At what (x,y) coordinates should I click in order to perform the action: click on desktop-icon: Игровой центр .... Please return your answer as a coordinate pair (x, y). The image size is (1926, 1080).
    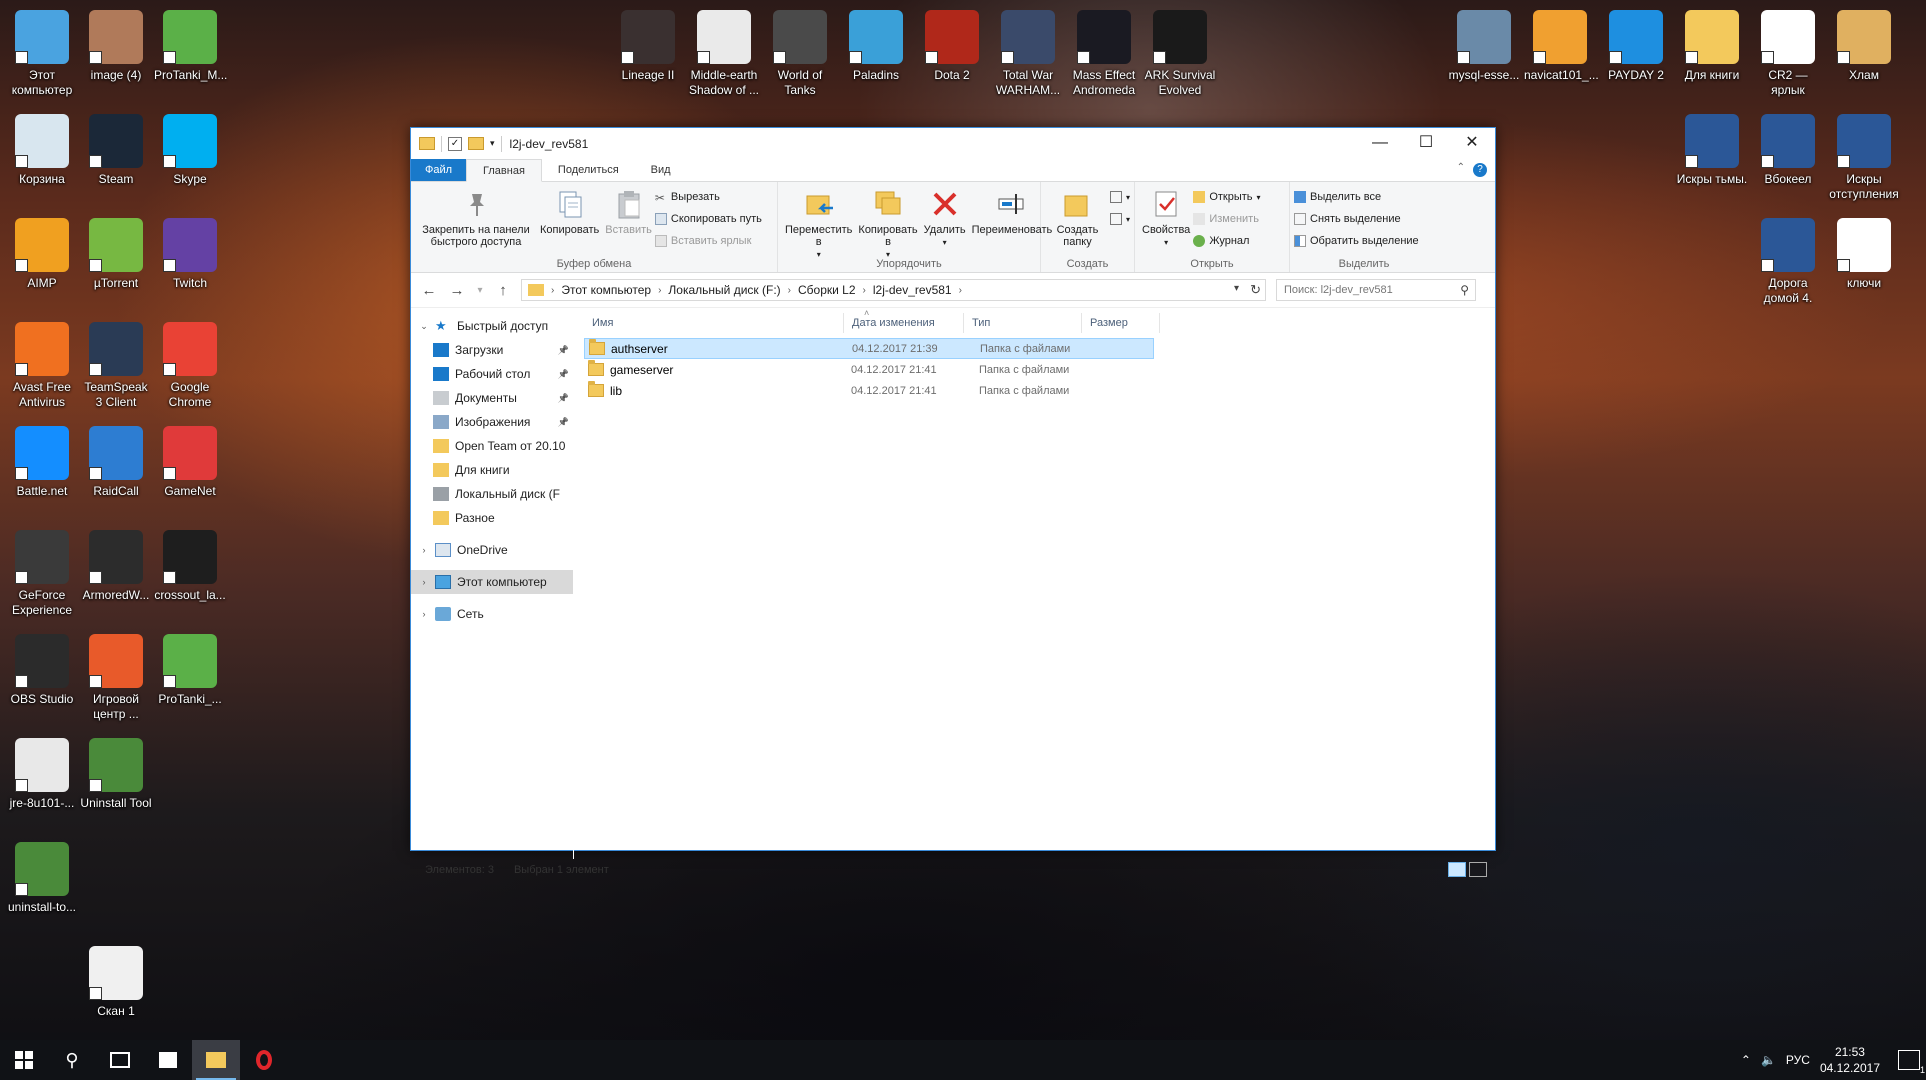
    Looking at the image, I should click on (116, 675).